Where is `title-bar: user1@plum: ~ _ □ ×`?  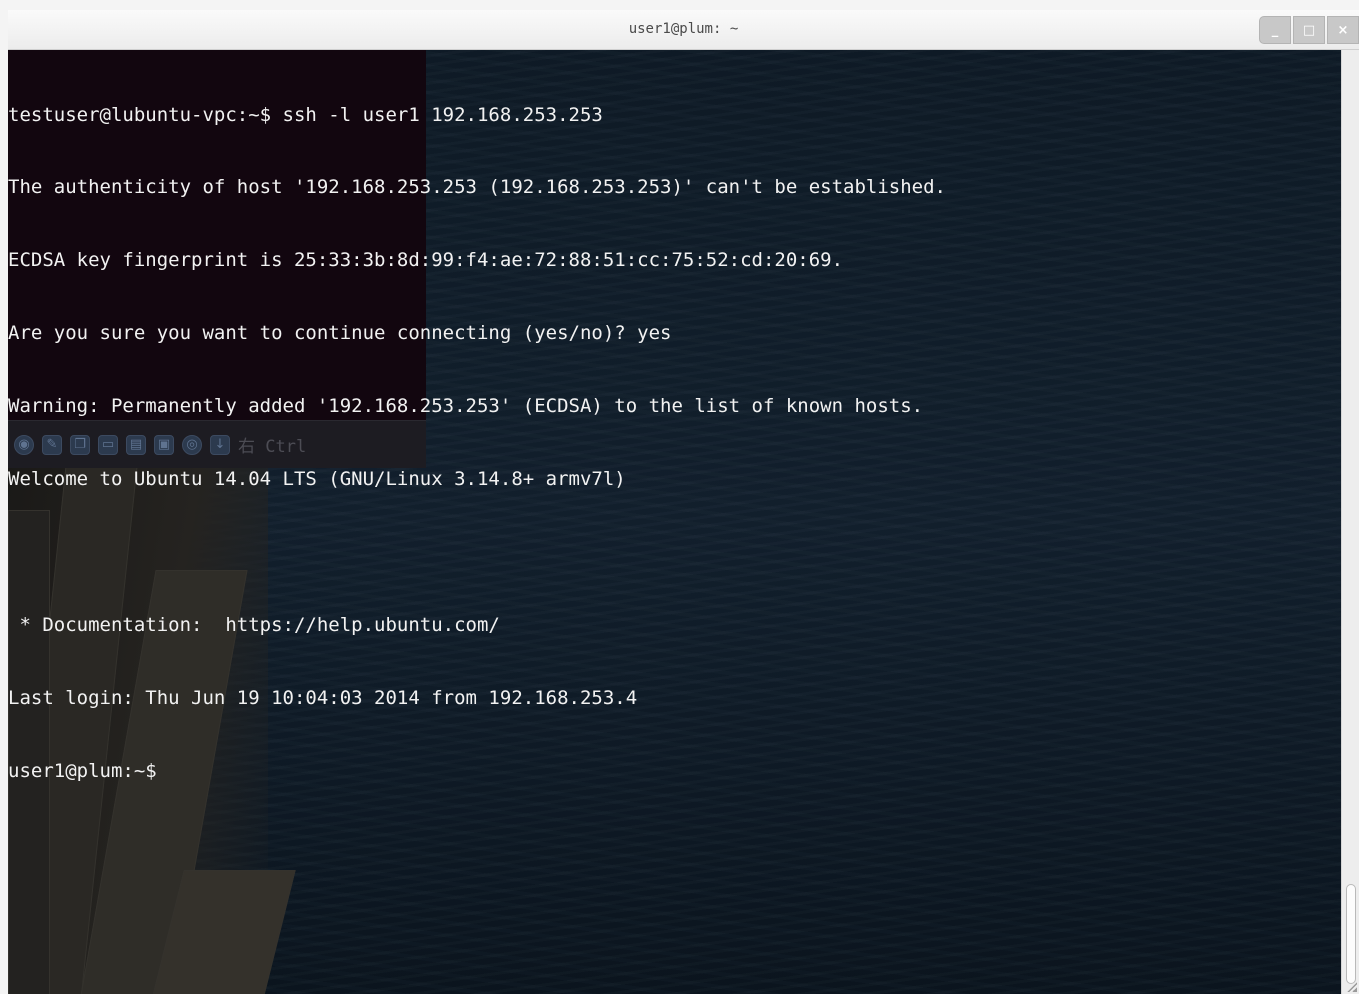
title-bar: user1@plum: ~ _ □ × is located at coordinates (683, 30).